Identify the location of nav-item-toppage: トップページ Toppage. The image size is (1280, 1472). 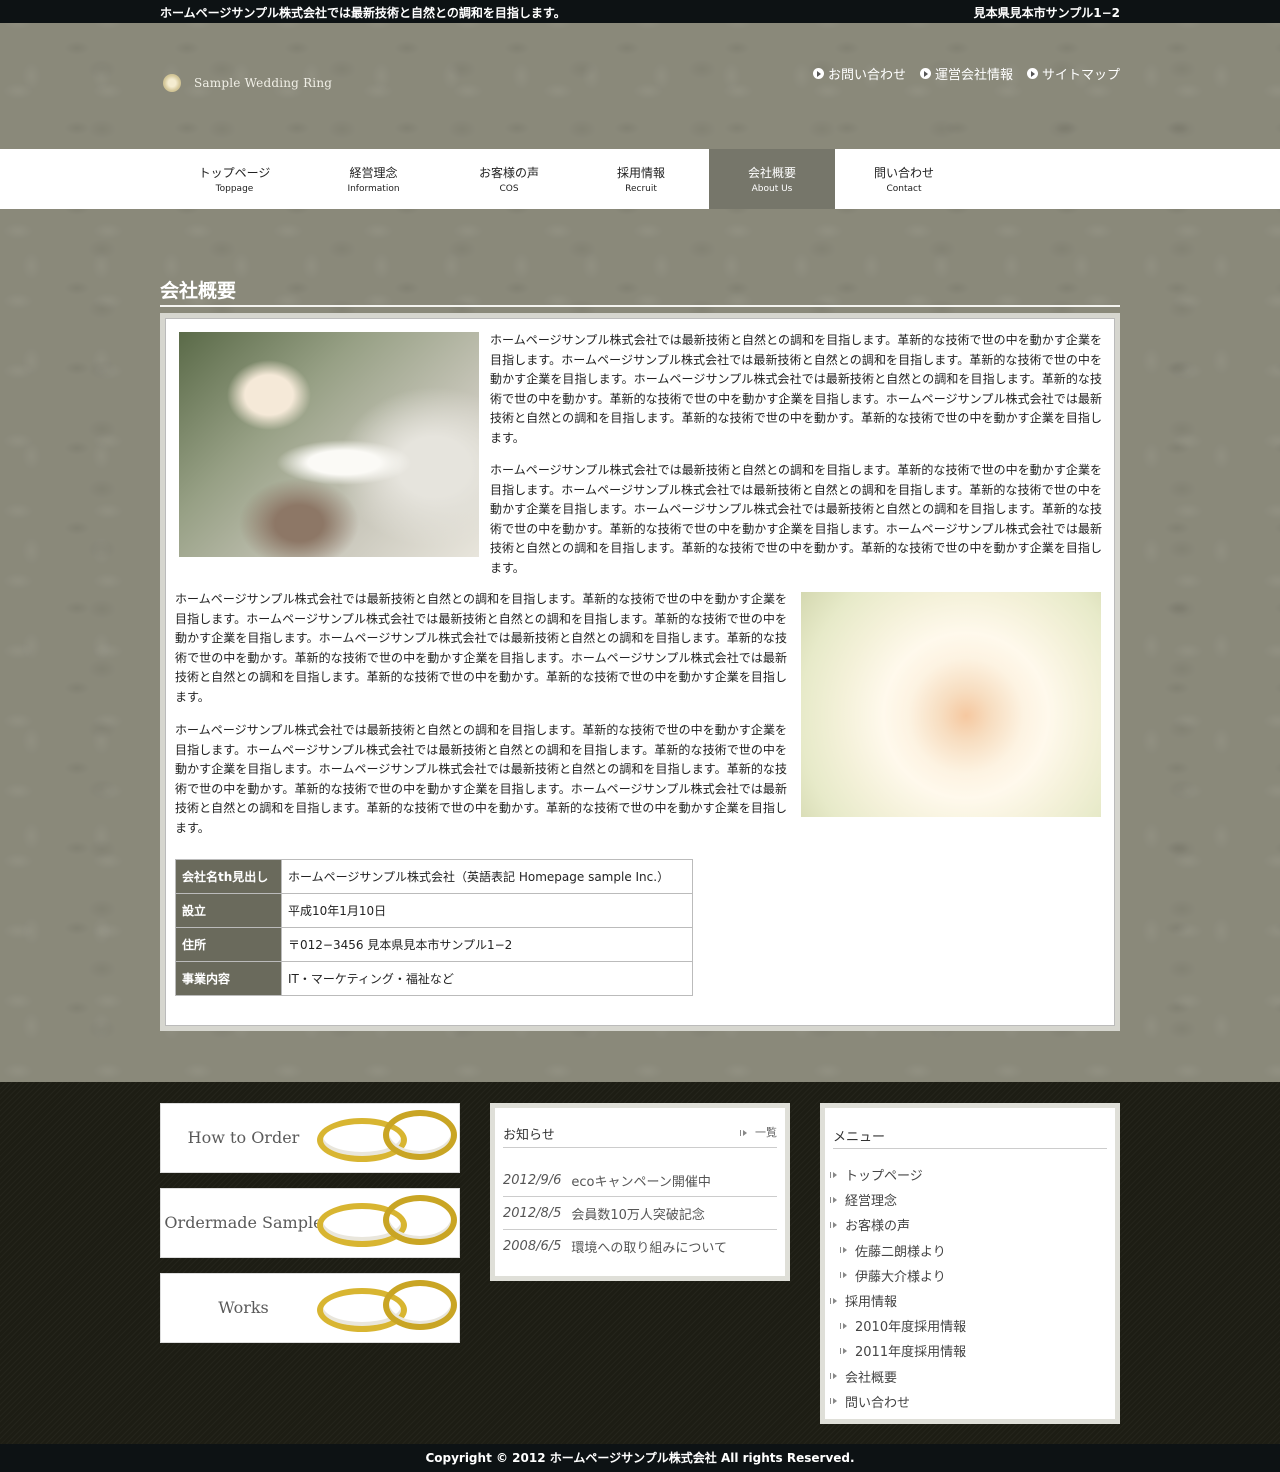
(234, 179).